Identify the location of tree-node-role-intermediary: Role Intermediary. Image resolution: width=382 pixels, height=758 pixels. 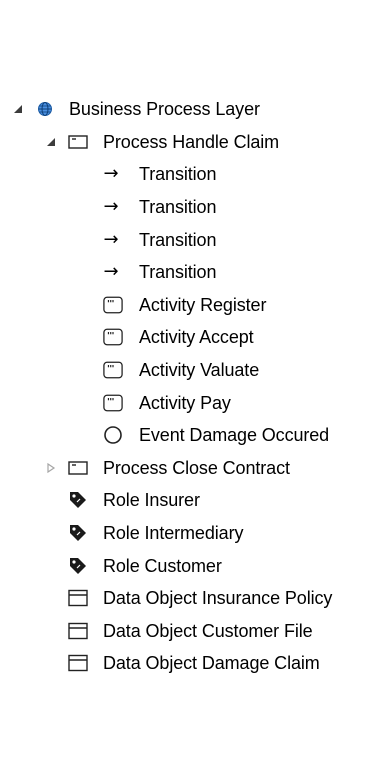
(191, 533).